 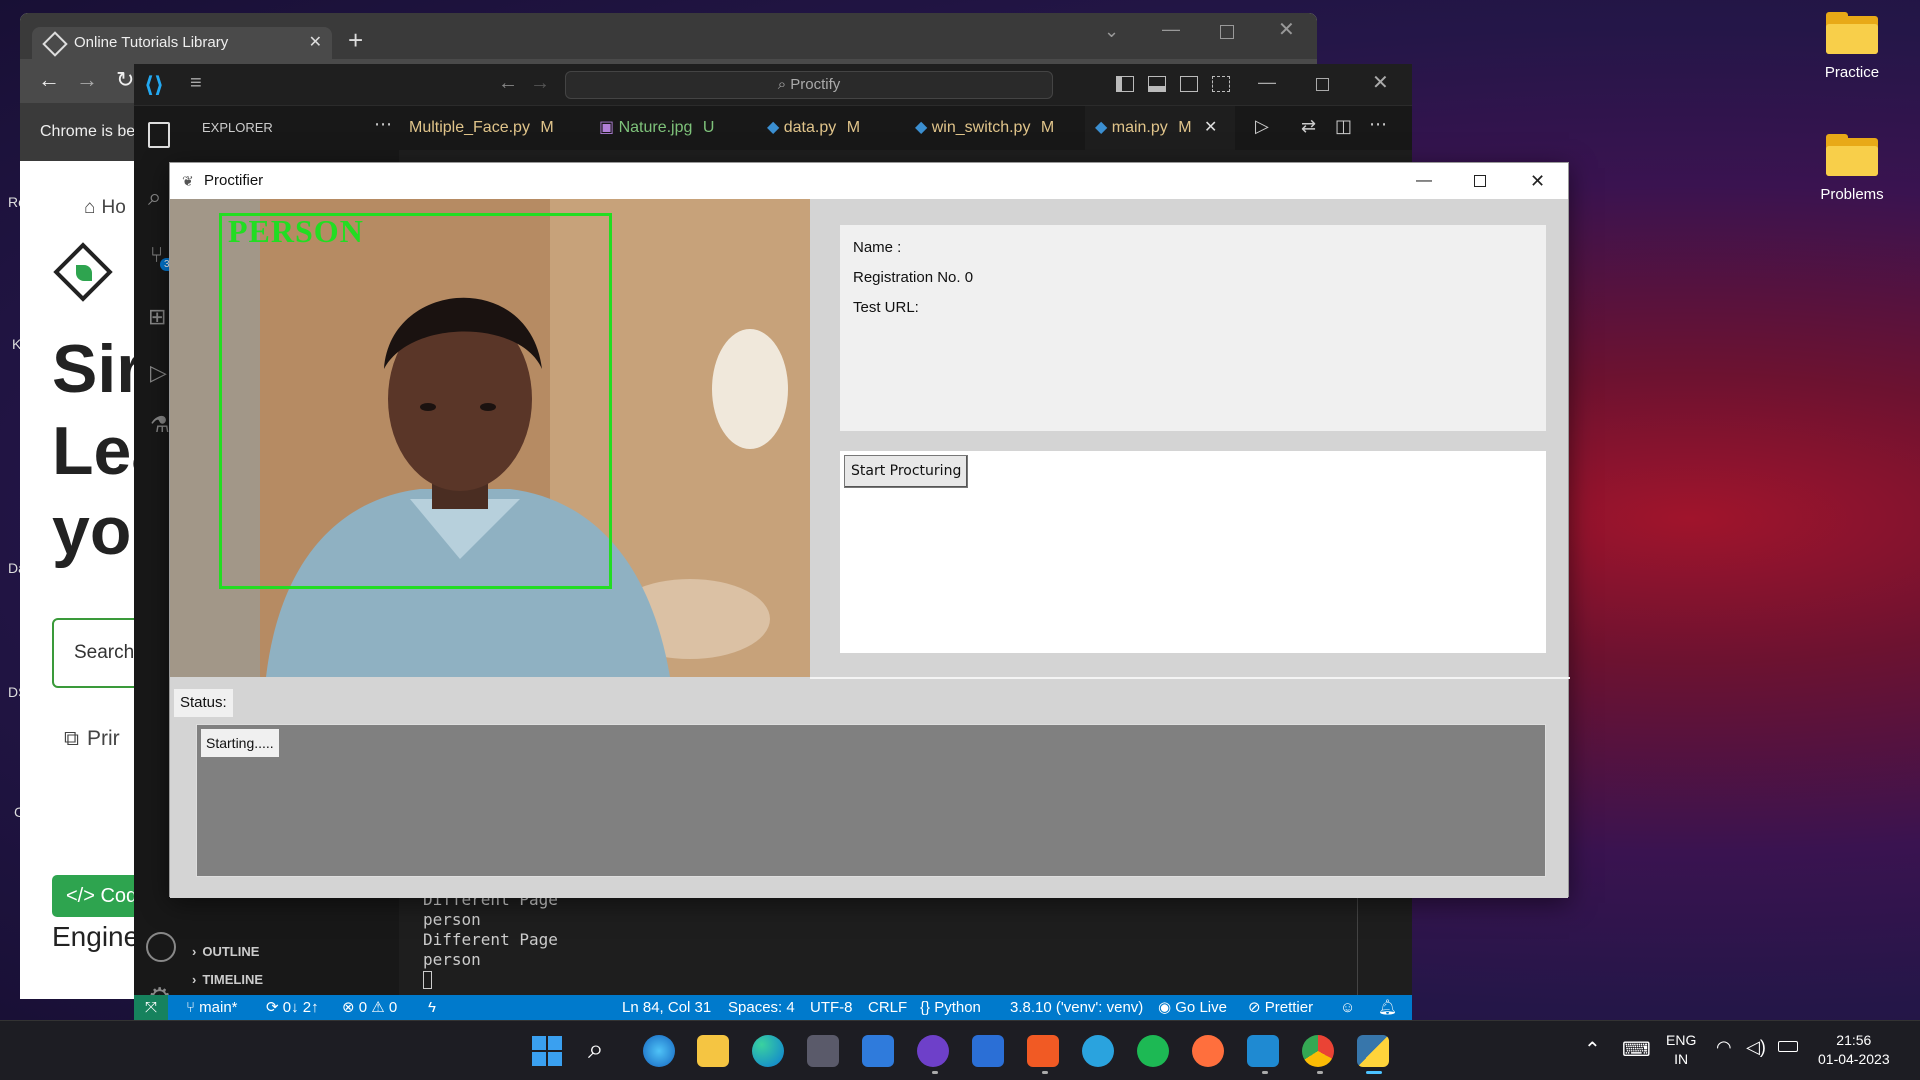 I want to click on wifi-icon: ◠, so click(x=1724, y=1047).